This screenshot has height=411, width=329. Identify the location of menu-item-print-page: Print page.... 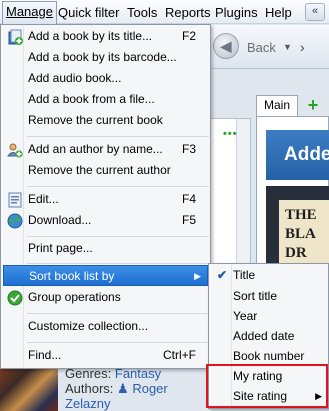
(105, 248).